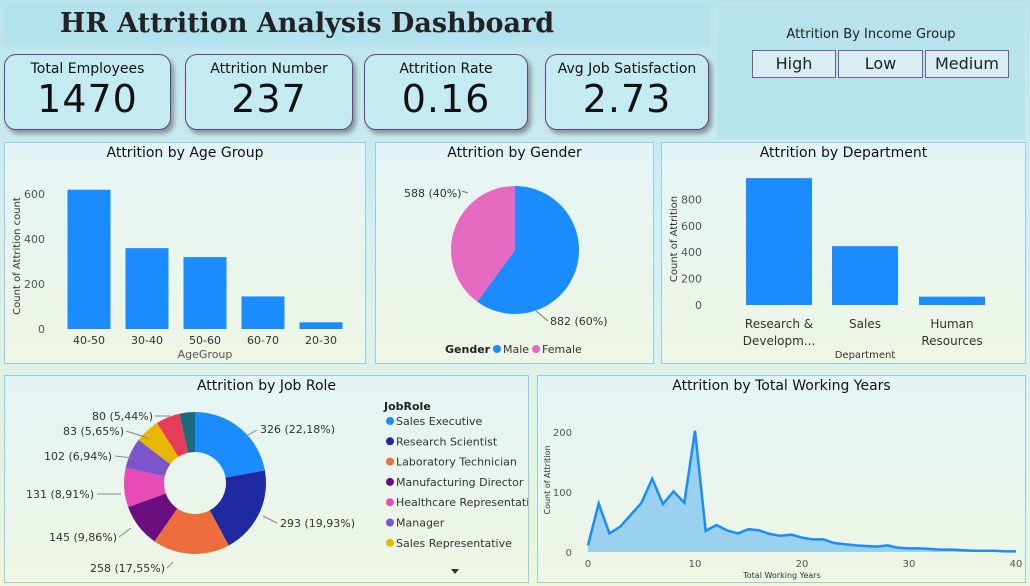 This screenshot has height=586, width=1030. I want to click on kpi-attrition-rate: Attrition Rate 0.16, so click(446, 92).